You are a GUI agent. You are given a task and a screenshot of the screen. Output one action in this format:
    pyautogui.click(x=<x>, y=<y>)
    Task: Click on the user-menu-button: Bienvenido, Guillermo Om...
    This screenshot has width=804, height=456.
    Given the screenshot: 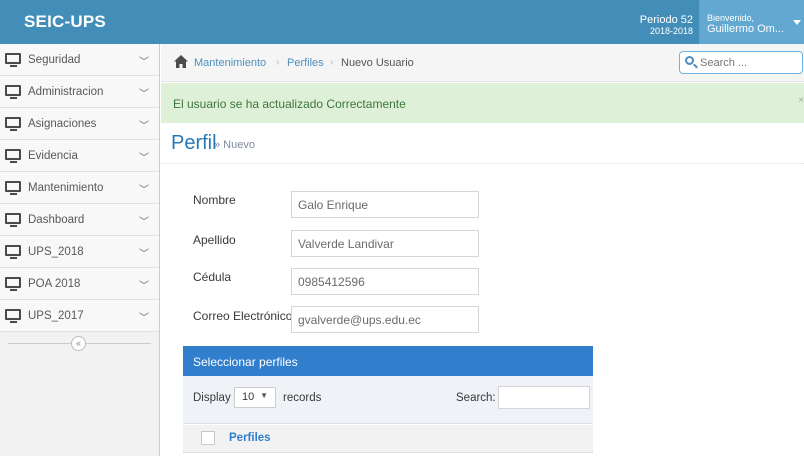 What is the action you would take?
    pyautogui.click(x=752, y=22)
    